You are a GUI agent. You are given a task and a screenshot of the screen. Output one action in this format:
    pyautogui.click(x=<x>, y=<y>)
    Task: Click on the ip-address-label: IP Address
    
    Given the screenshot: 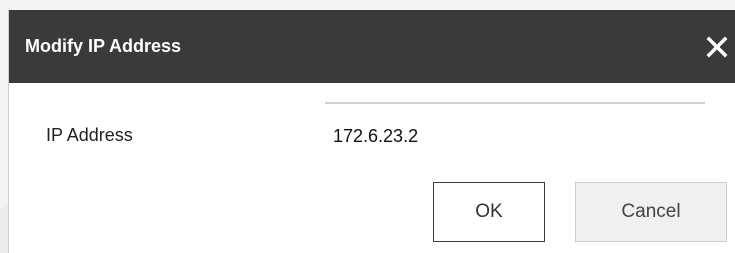 What is the action you would take?
    pyautogui.click(x=89, y=135)
    